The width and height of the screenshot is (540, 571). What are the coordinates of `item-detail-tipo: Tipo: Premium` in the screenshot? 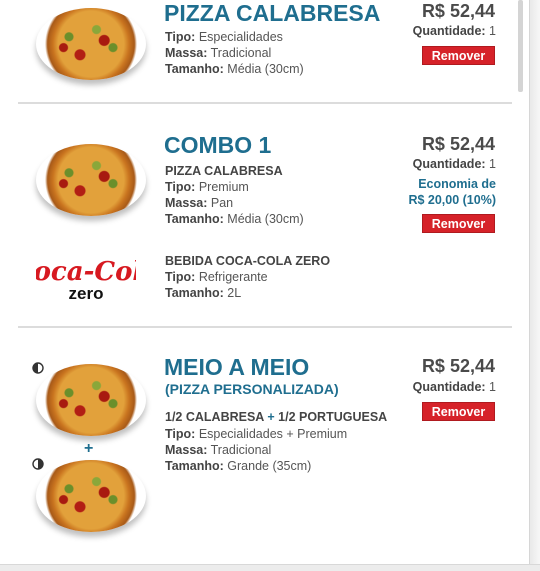 It's located at (207, 187).